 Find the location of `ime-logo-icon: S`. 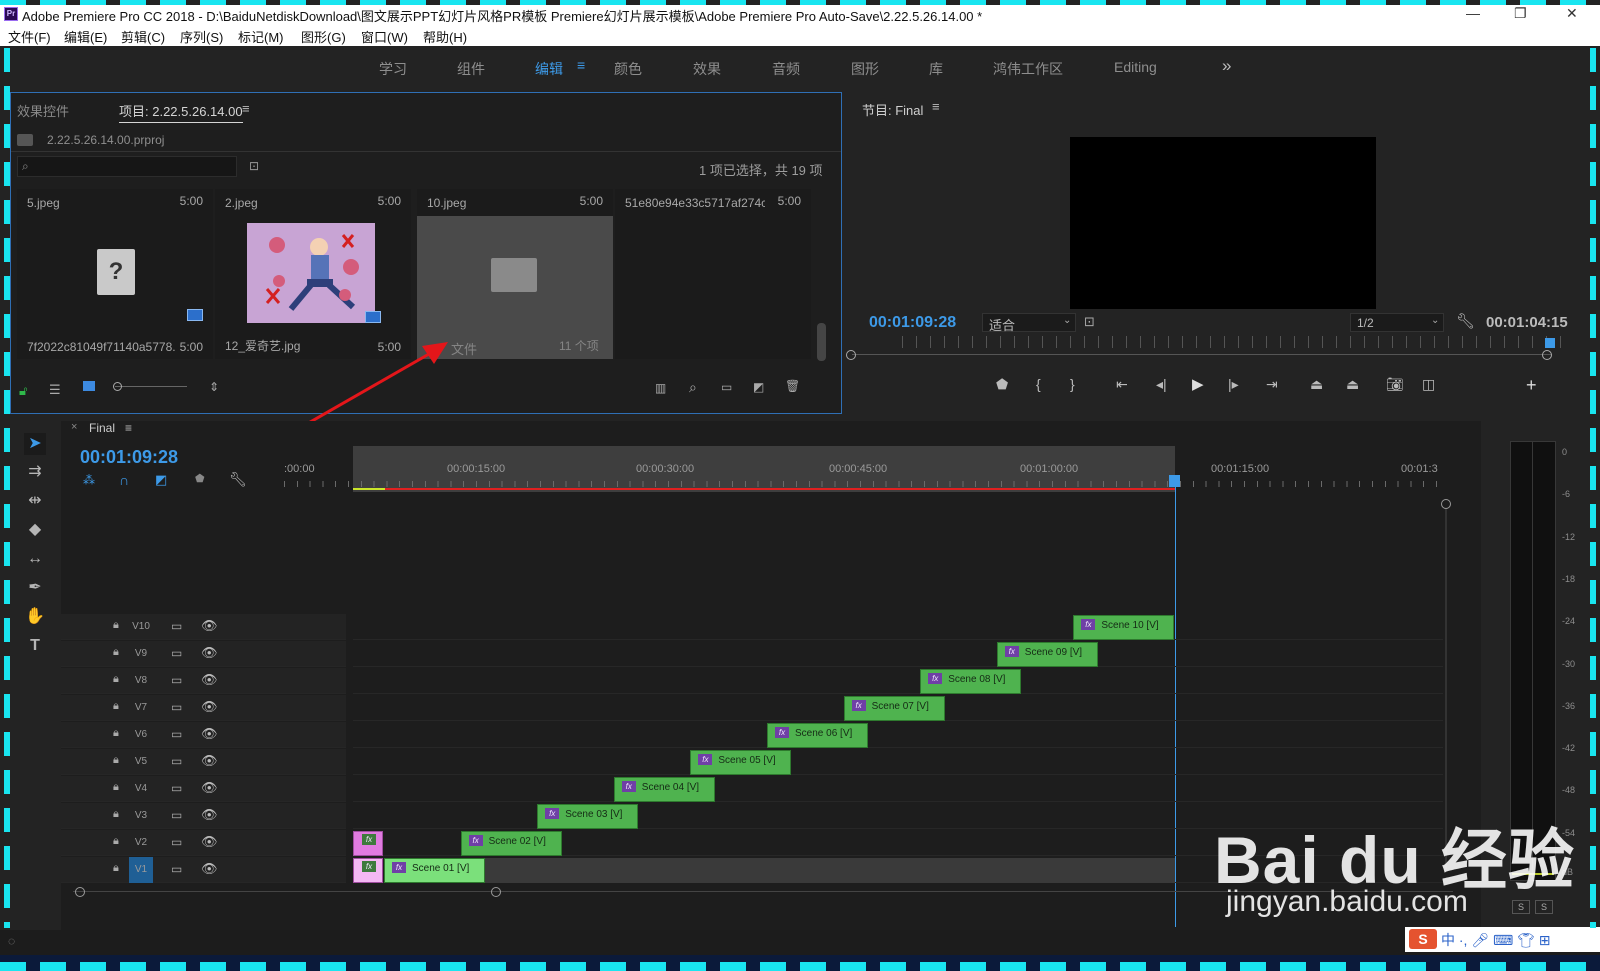

ime-logo-icon: S is located at coordinates (1423, 939).